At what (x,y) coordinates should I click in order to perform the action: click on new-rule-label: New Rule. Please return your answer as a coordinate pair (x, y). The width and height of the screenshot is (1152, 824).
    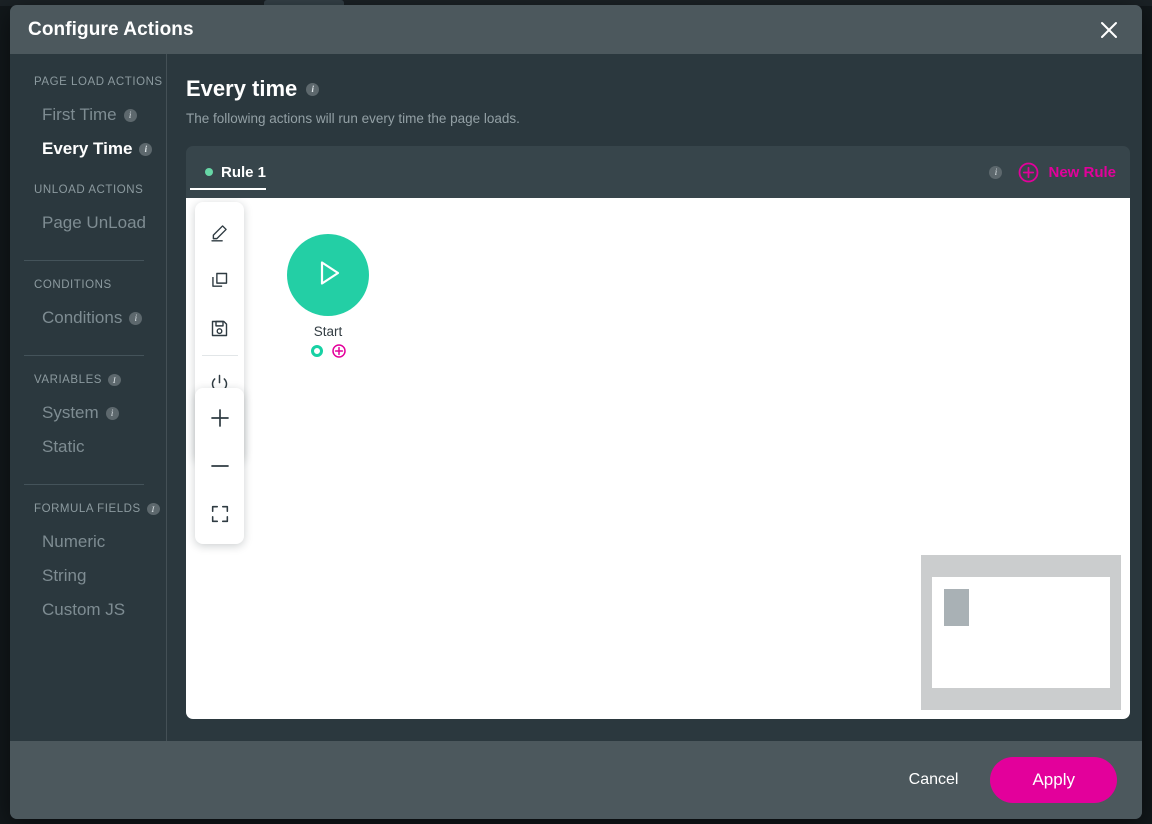
    Looking at the image, I should click on (1082, 172).